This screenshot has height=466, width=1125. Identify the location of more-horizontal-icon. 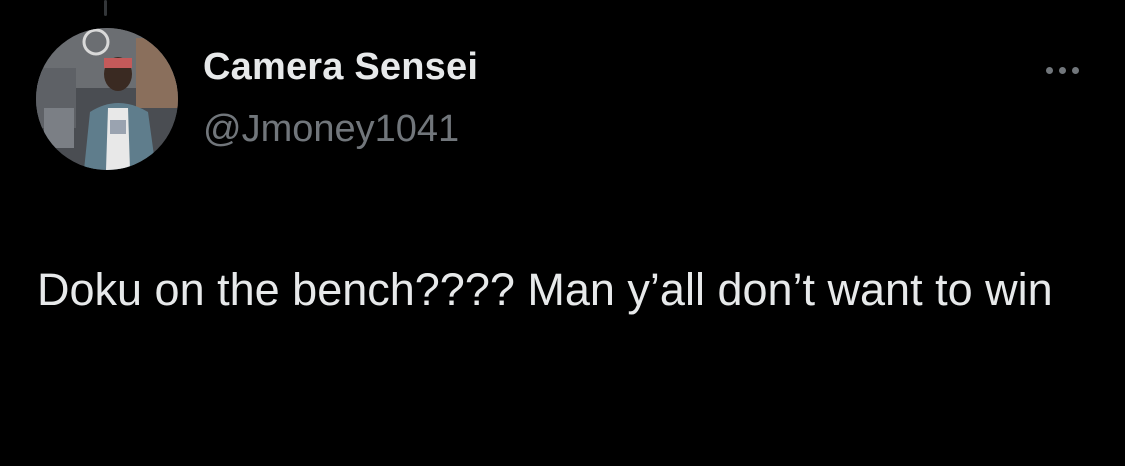
(1049, 70).